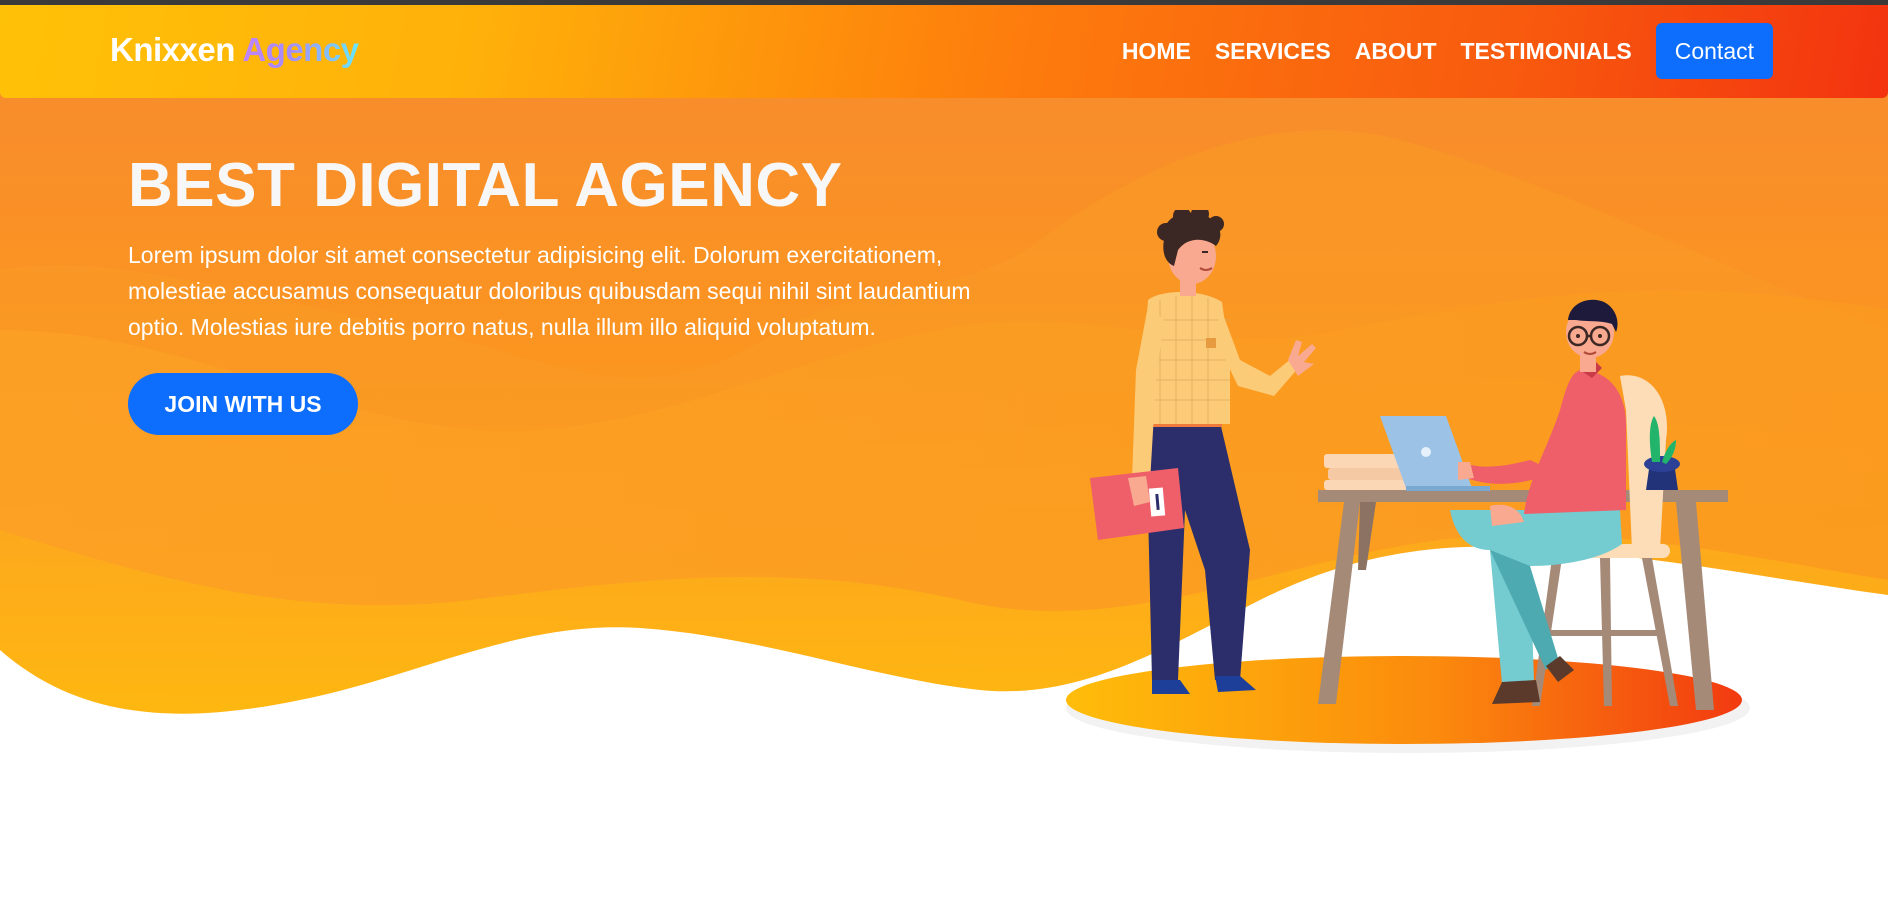  Describe the element at coordinates (1714, 51) in the screenshot. I see `contact-button: Contact` at that location.